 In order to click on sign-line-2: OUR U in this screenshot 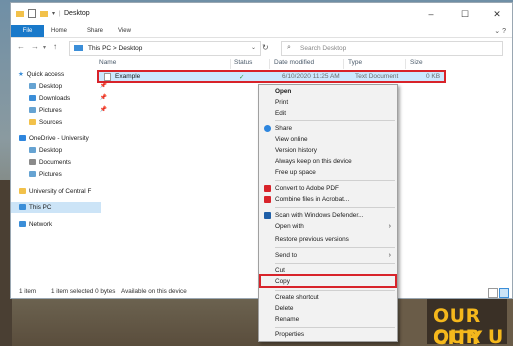, I will do `click(468, 337)`.